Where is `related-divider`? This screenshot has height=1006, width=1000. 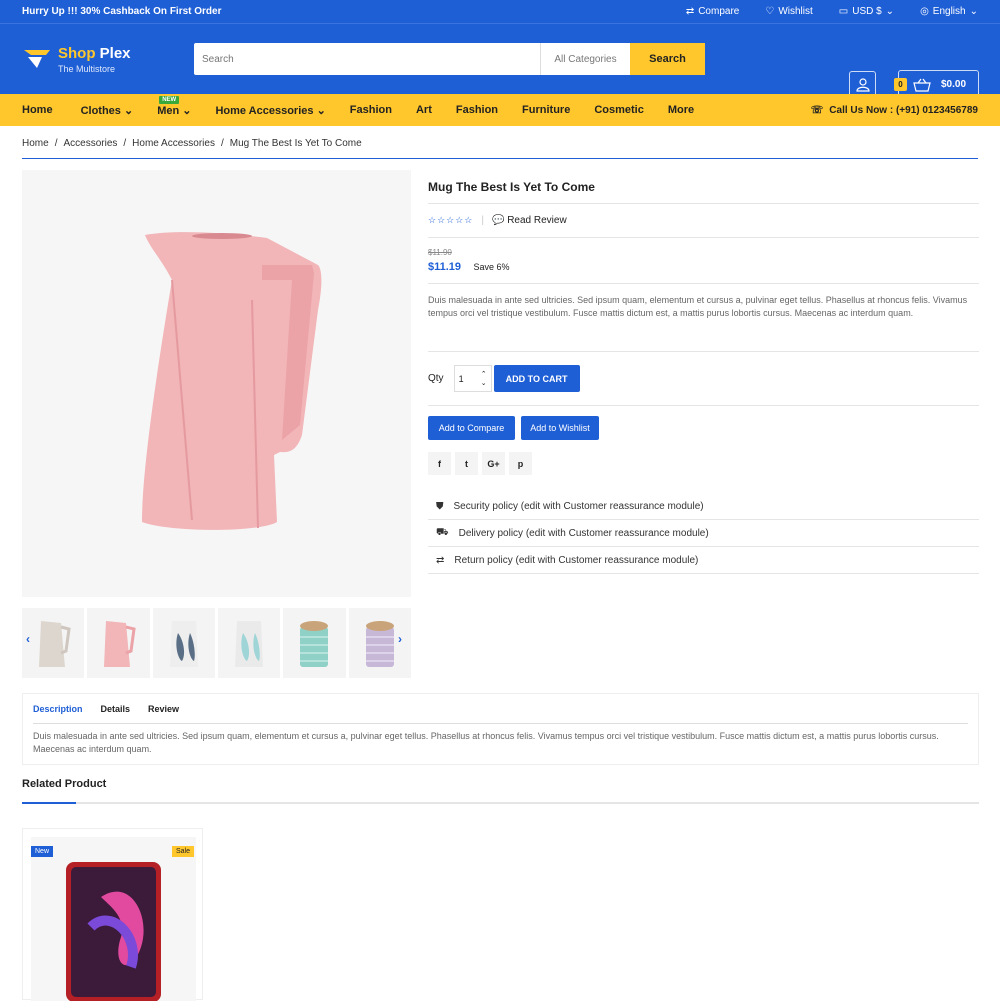
related-divider is located at coordinates (500, 803).